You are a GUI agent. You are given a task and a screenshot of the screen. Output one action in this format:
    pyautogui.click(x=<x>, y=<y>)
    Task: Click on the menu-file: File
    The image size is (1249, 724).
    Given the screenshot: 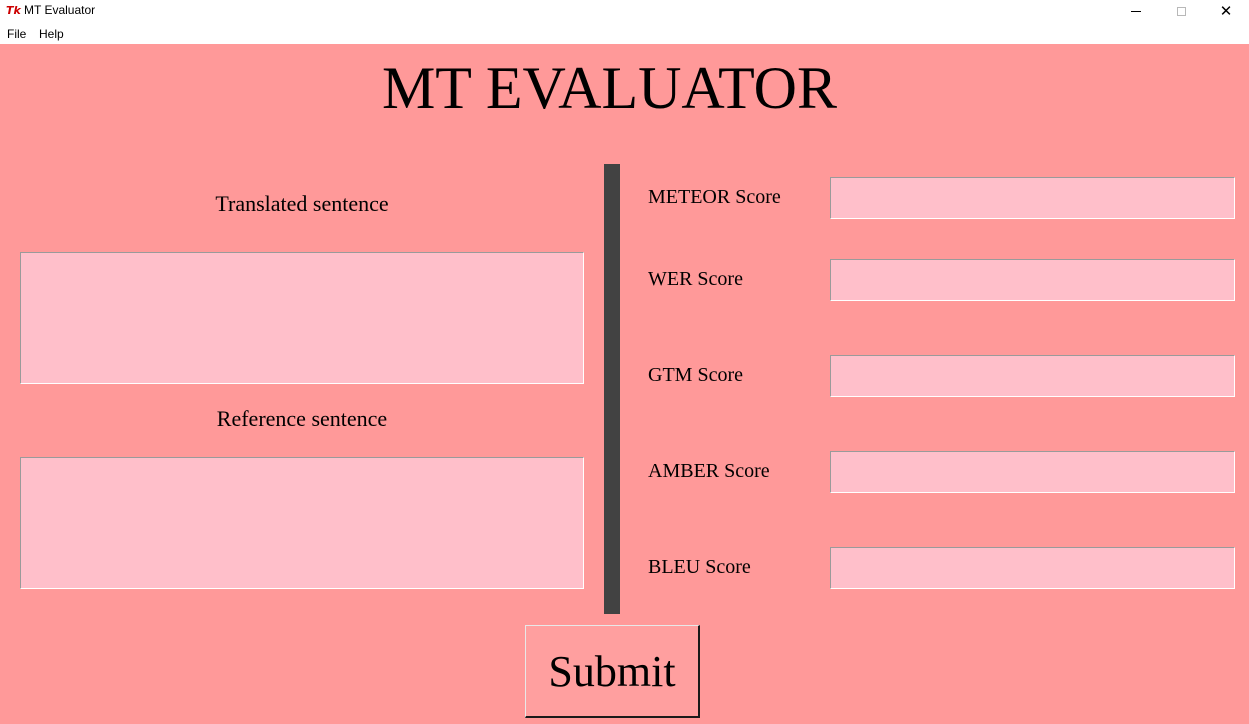 What is the action you would take?
    pyautogui.click(x=16, y=34)
    